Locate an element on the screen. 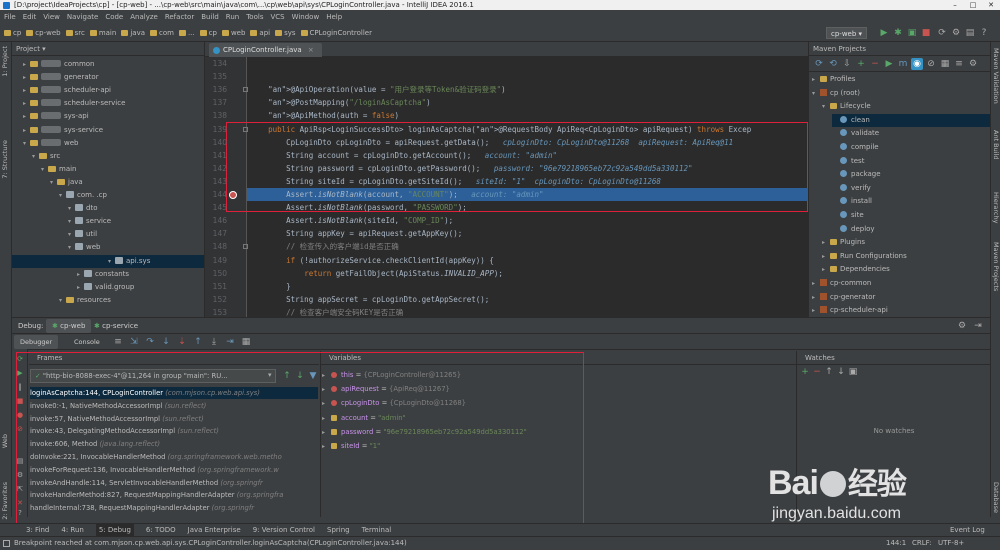 The height and width of the screenshot is (550, 1000). run-icon: ▶ is located at coordinates (884, 33).